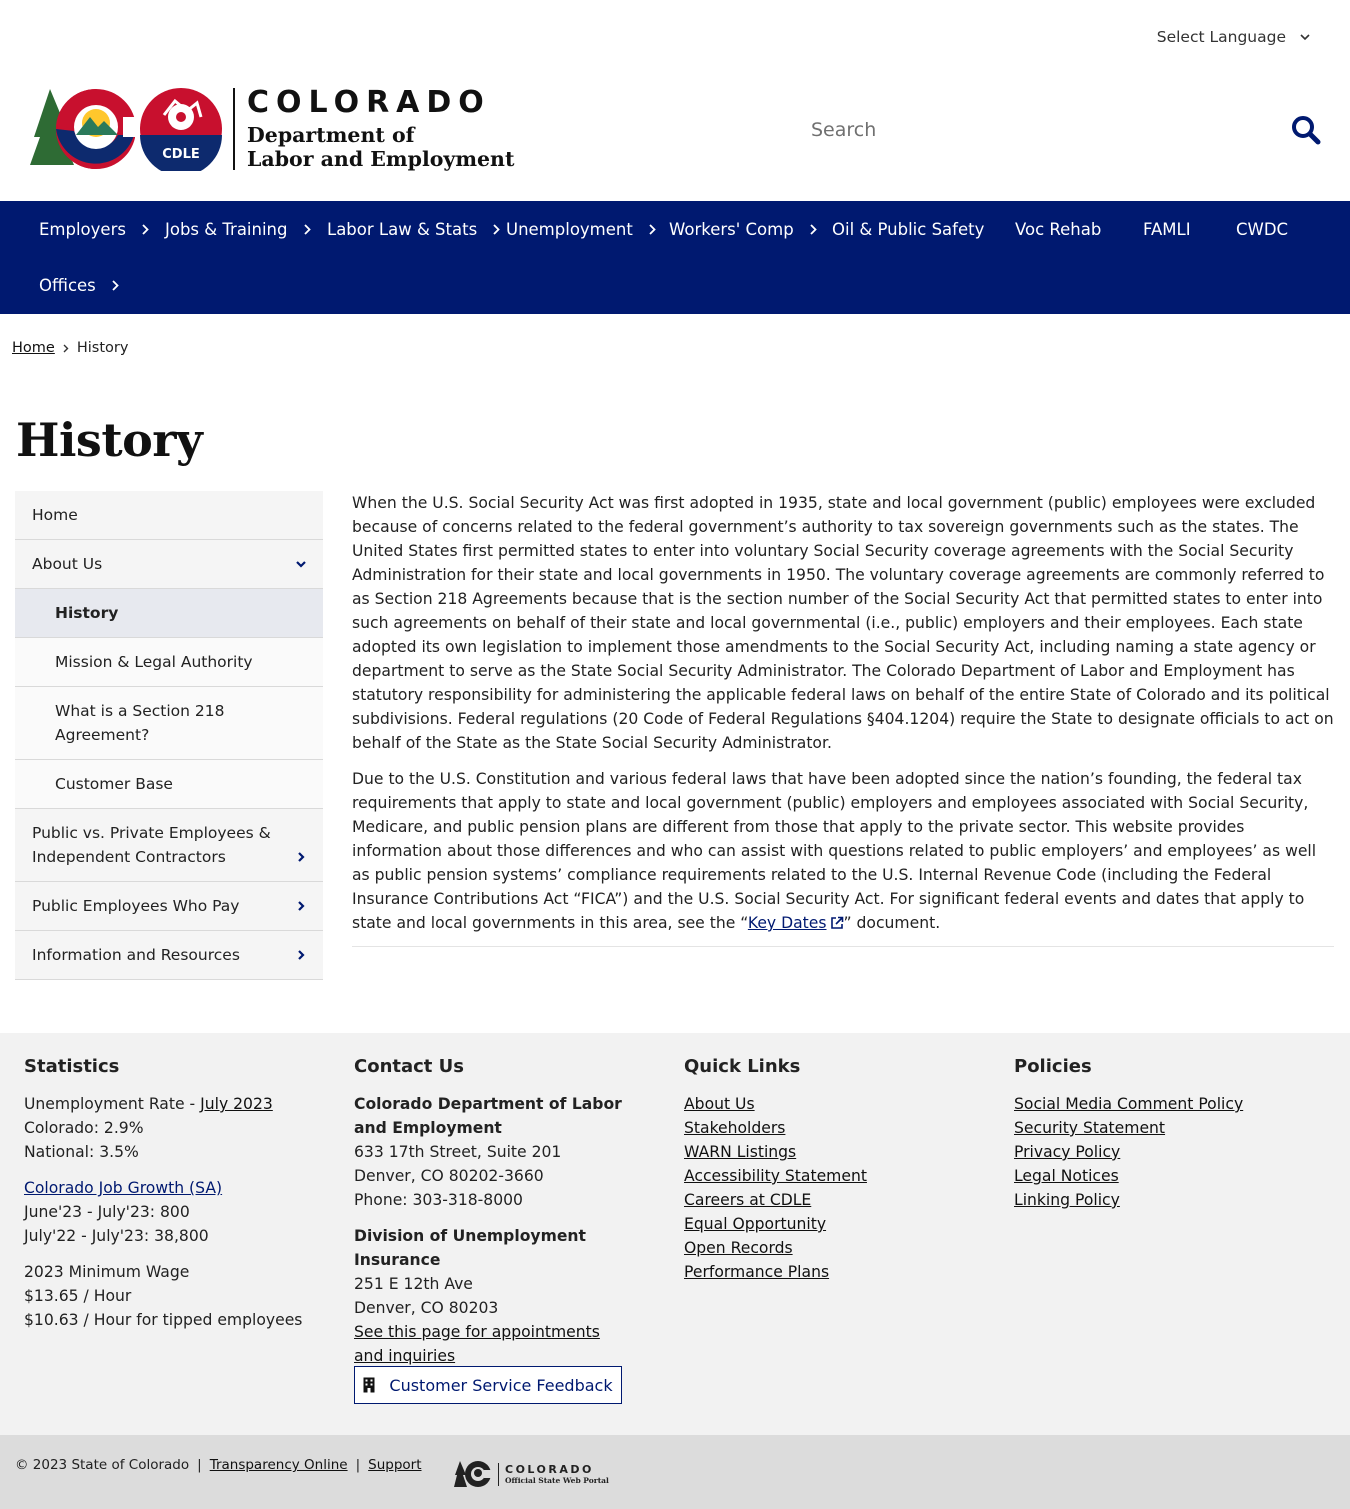 Image resolution: width=1350 pixels, height=1509 pixels. Describe the element at coordinates (892, 923) in the screenshot. I see `paragraph-text: ” document.` at that location.